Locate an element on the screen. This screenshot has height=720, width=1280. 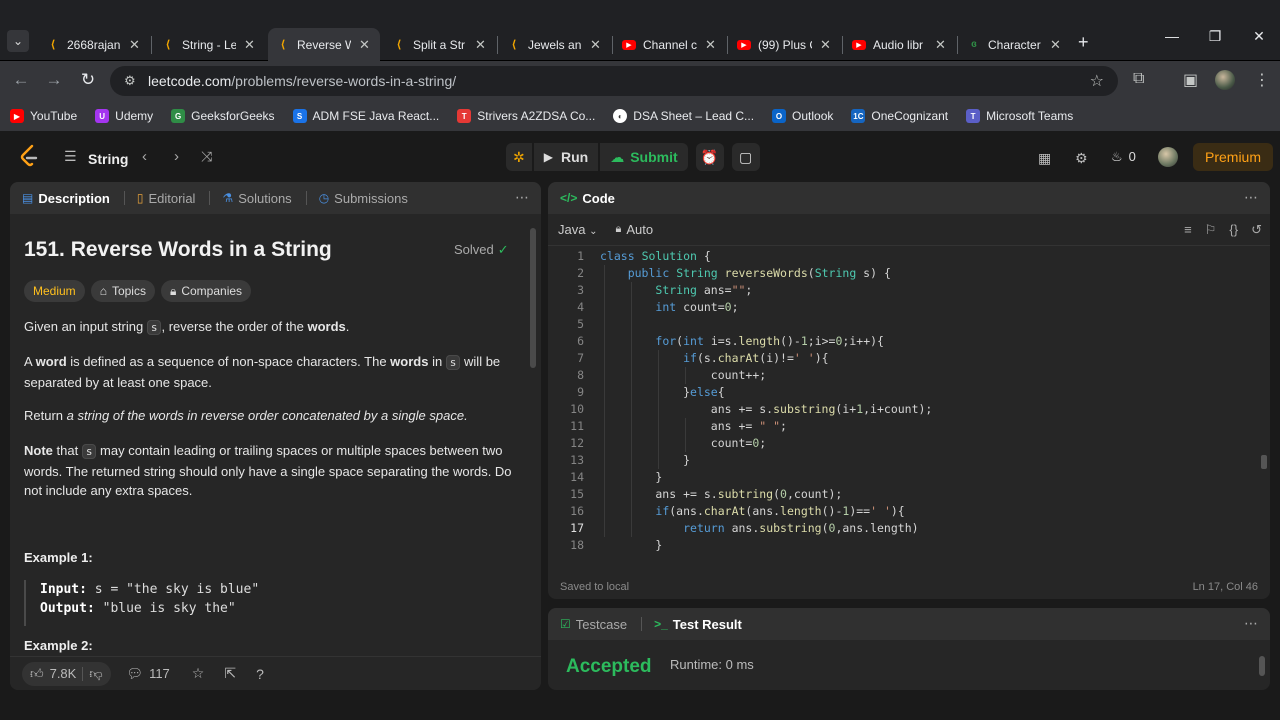
bookmark-icon: ⚐ is located at coordinates (1211, 230).